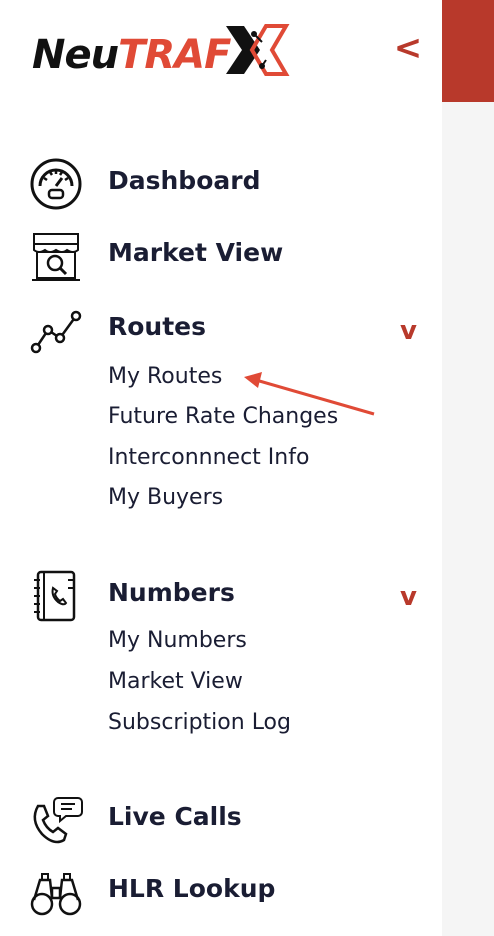  I want to click on gauge-icon, so click(56, 184).